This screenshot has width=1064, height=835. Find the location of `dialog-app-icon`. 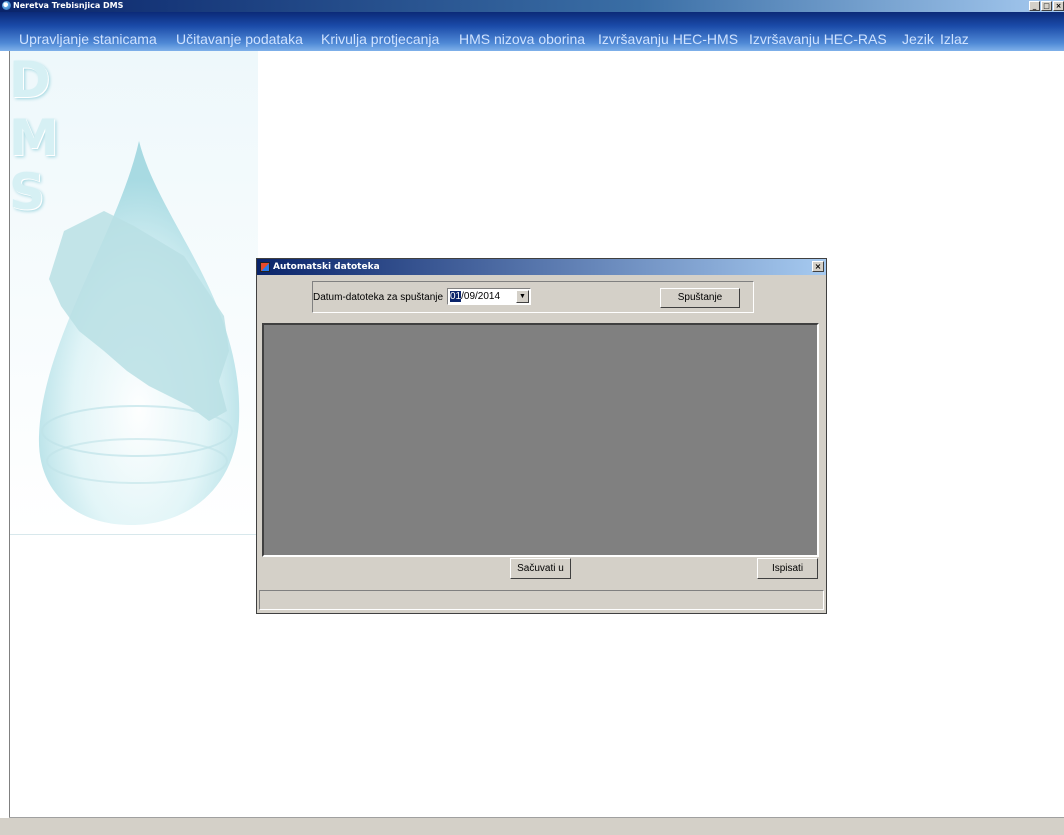

dialog-app-icon is located at coordinates (265, 267).